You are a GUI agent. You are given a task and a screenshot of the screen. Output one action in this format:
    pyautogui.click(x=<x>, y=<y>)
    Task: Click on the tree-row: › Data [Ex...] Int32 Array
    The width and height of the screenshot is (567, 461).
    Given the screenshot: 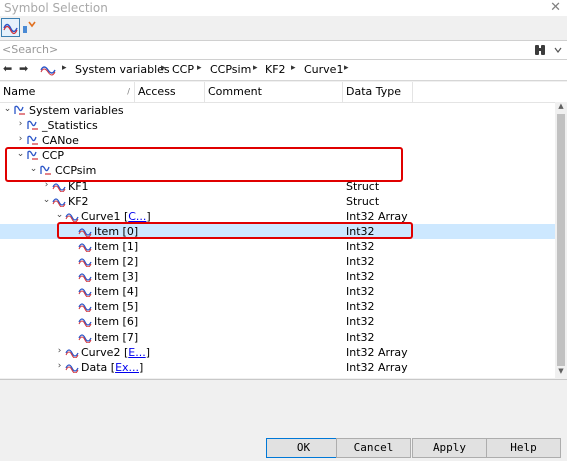 What is the action you would take?
    pyautogui.click(x=277, y=367)
    